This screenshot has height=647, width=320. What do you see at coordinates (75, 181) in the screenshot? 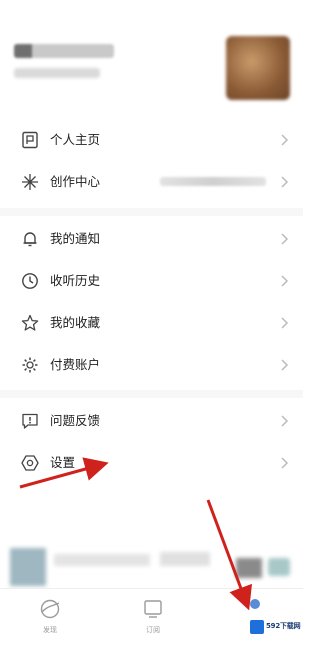
I see `menu-label: 创作中心` at bounding box center [75, 181].